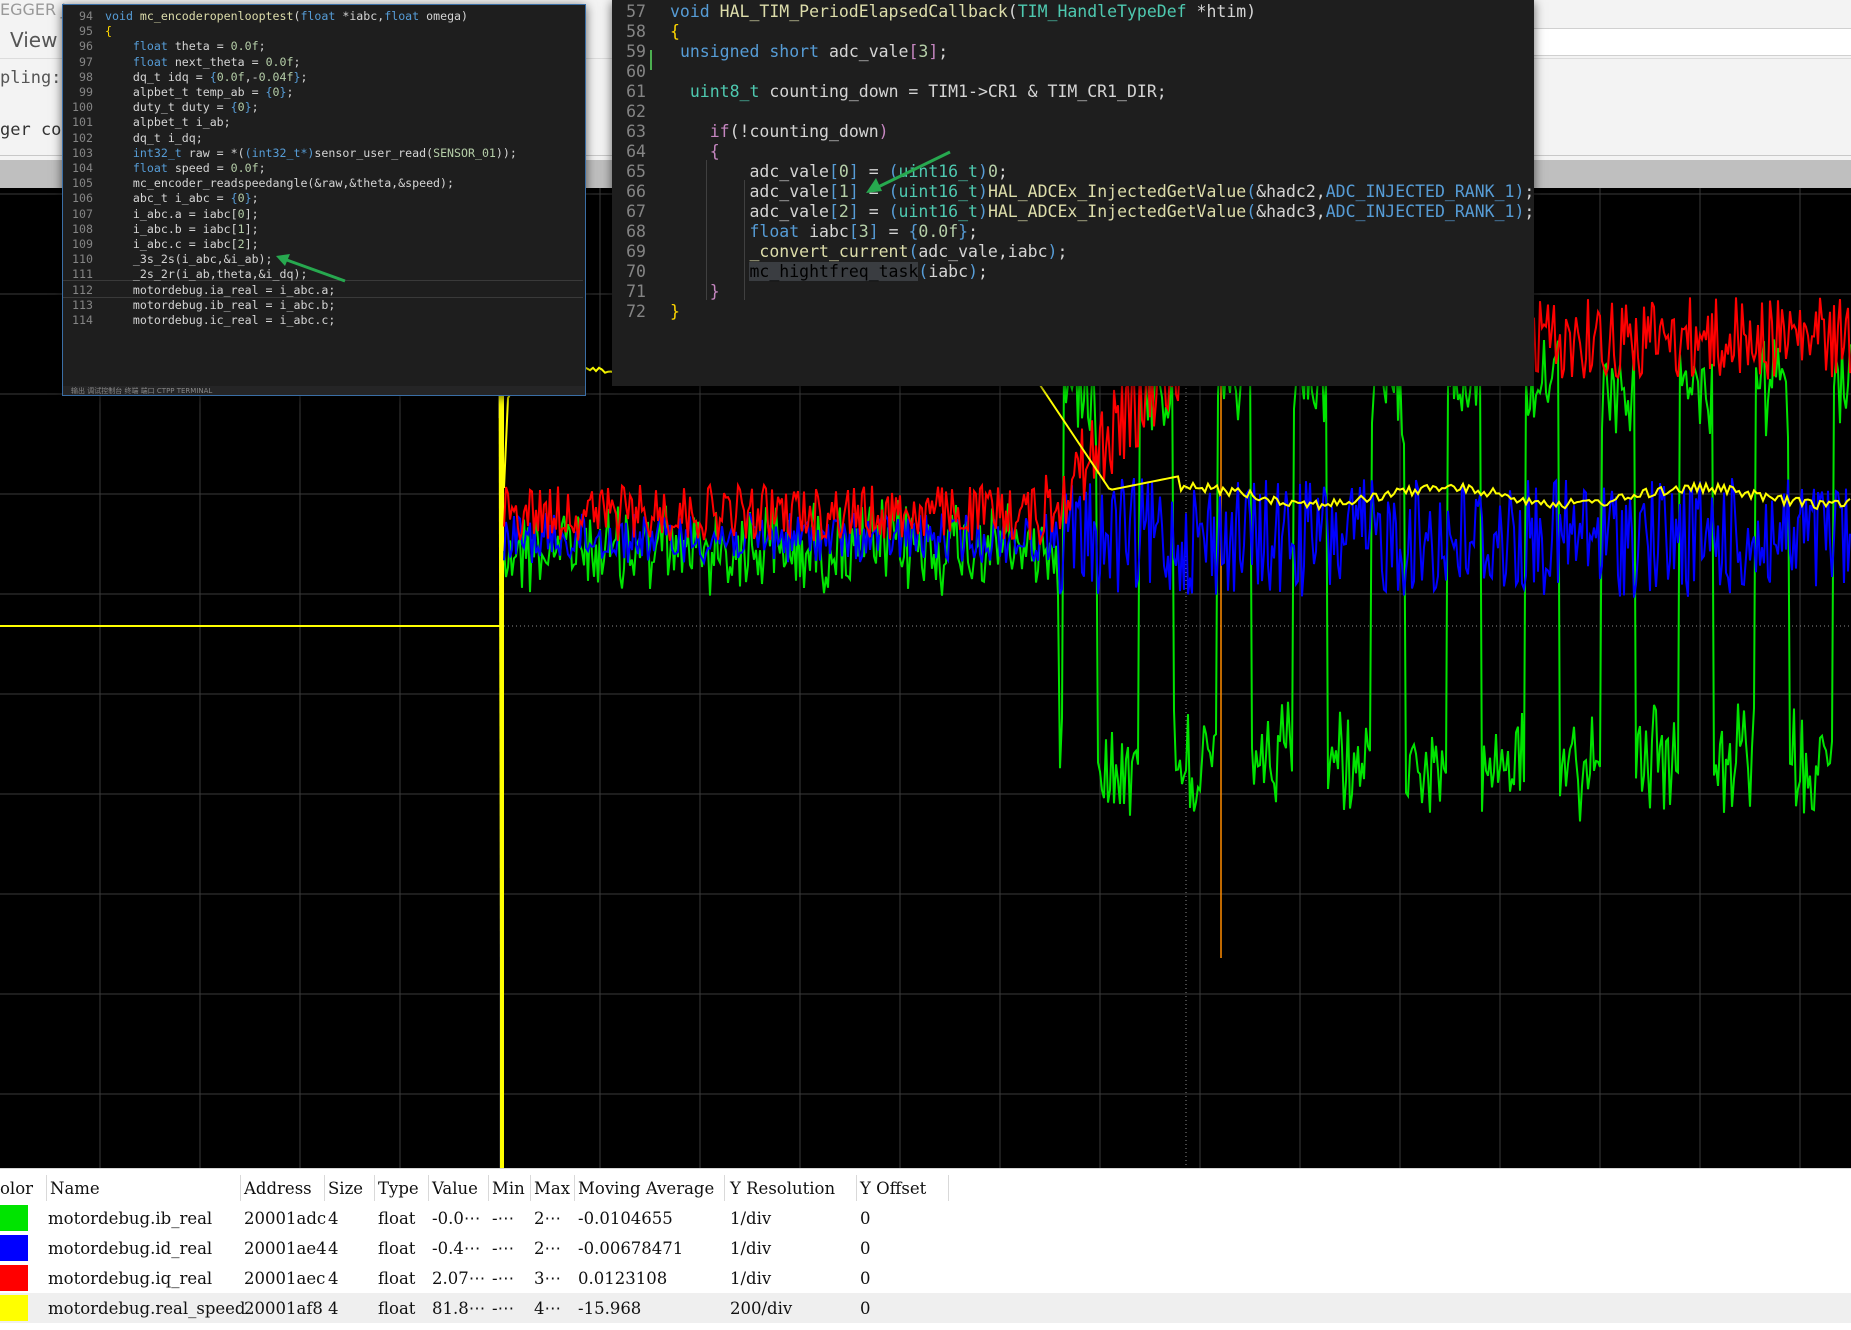 The width and height of the screenshot is (1851, 1330). What do you see at coordinates (938, 231) in the screenshot?
I see `code-token: 0.0f` at bounding box center [938, 231].